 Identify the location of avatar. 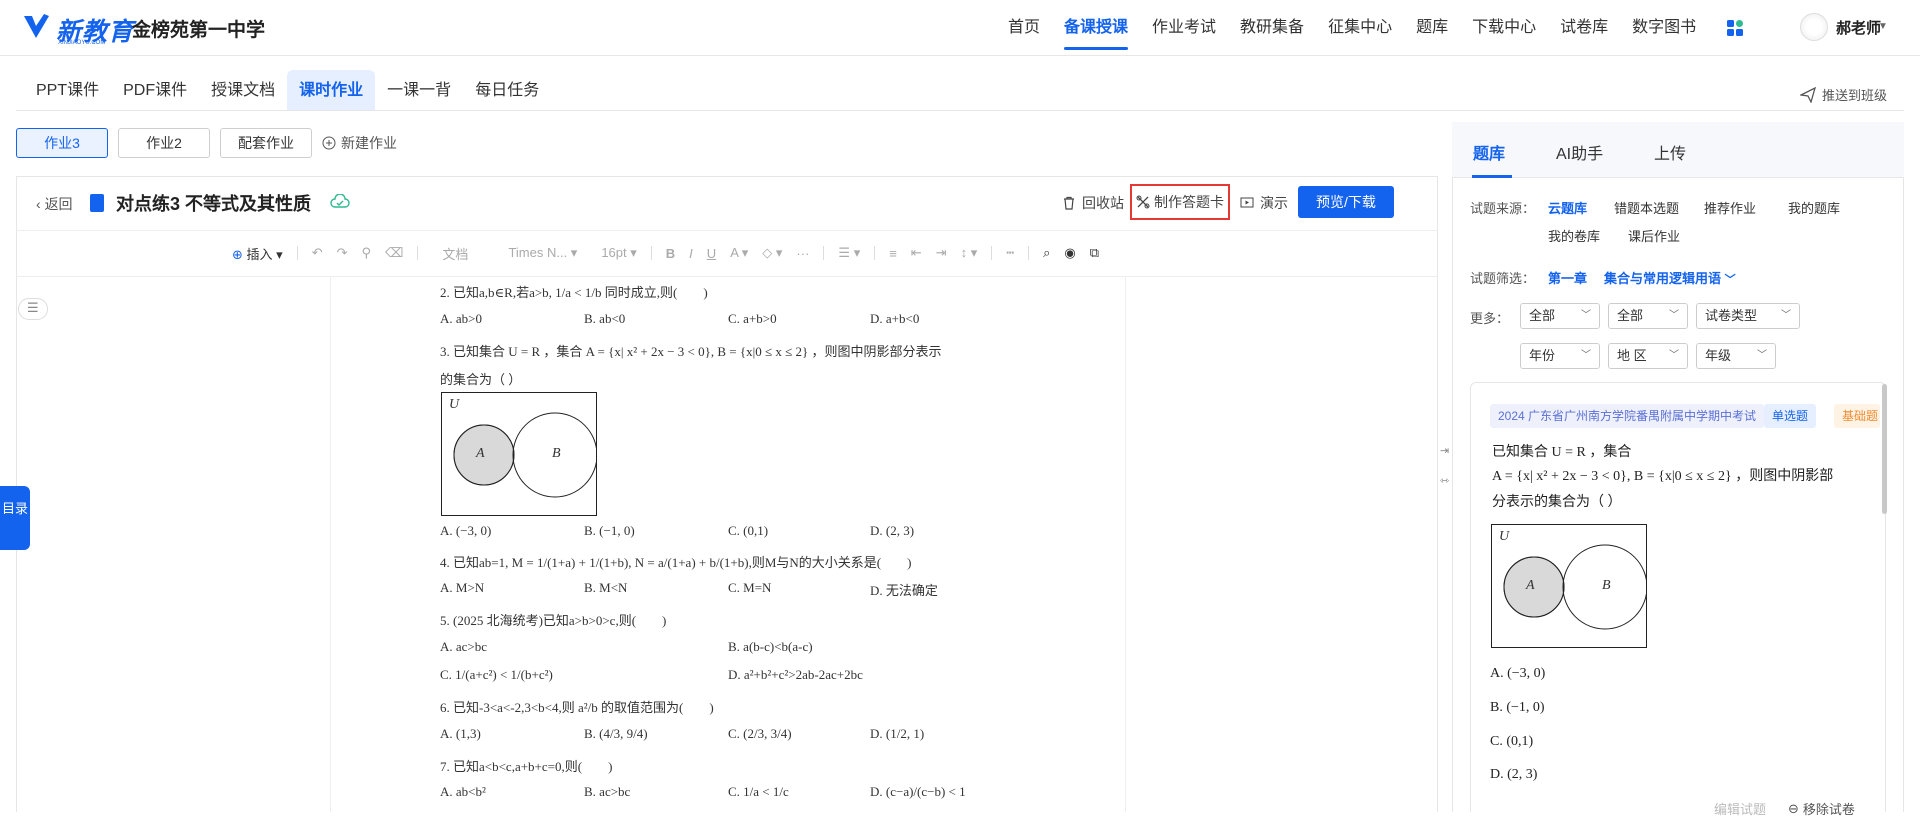
(1814, 27).